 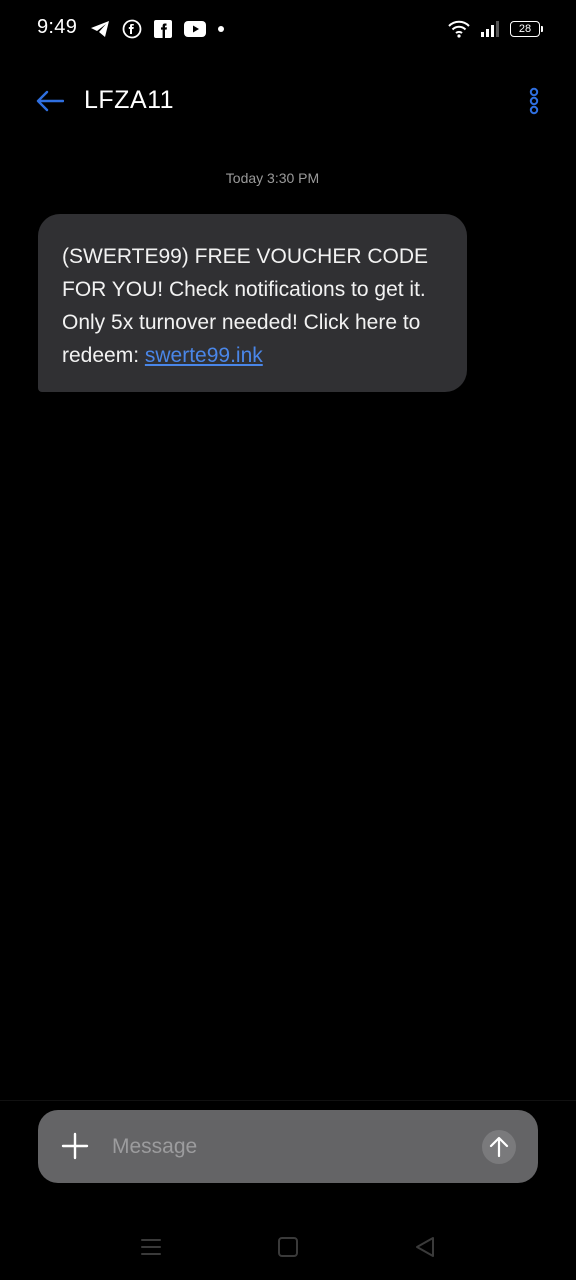 I want to click on arrow-left-icon, so click(x=50, y=101).